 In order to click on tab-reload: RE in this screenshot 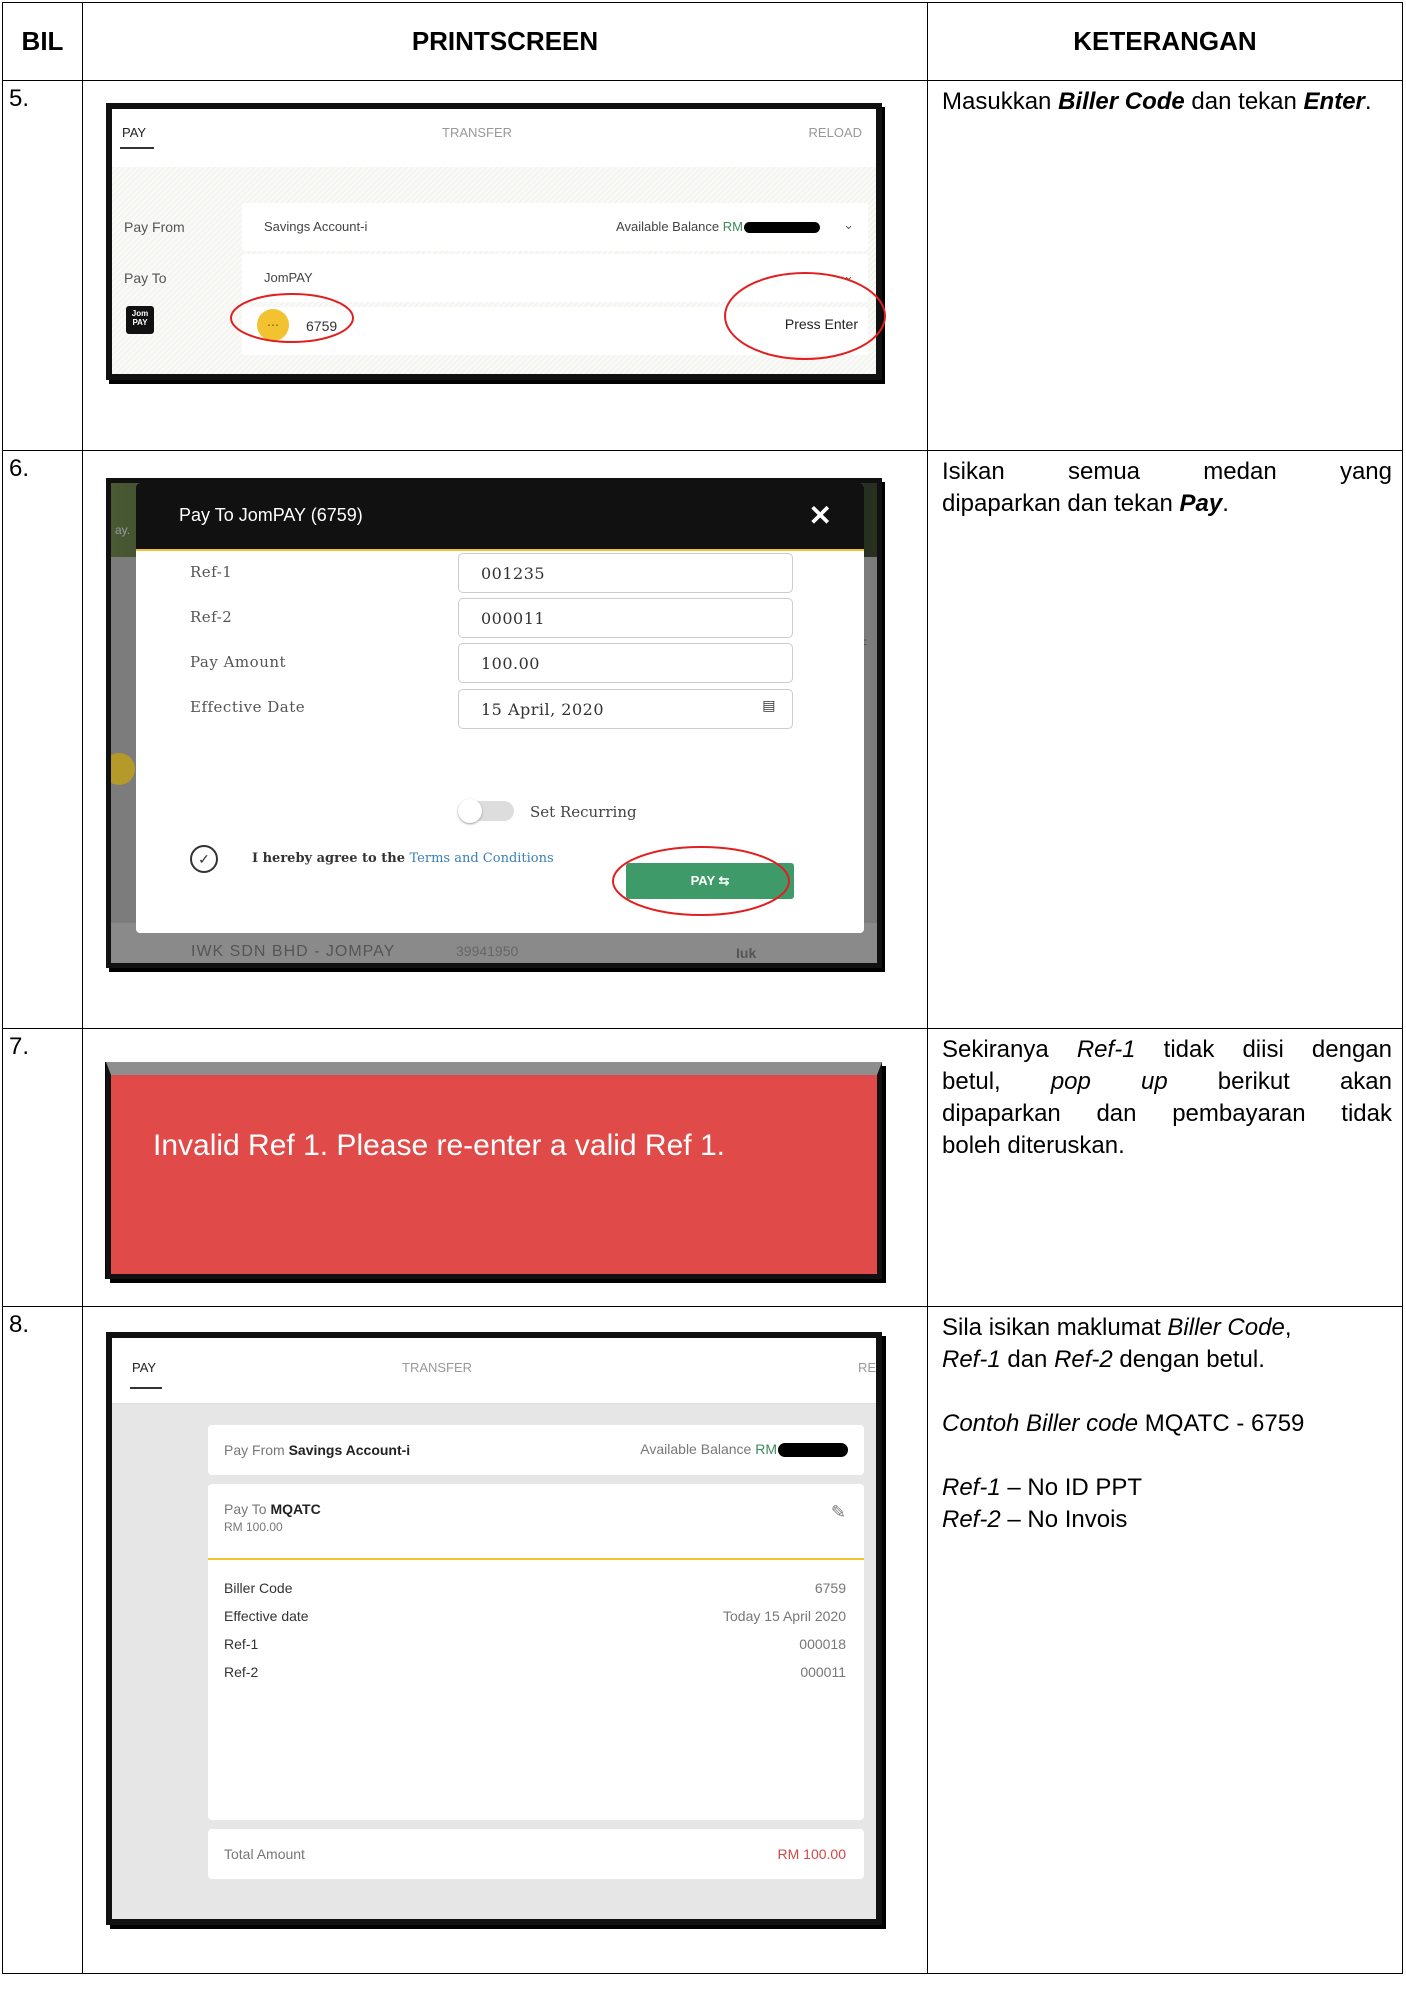, I will do `click(867, 1367)`.